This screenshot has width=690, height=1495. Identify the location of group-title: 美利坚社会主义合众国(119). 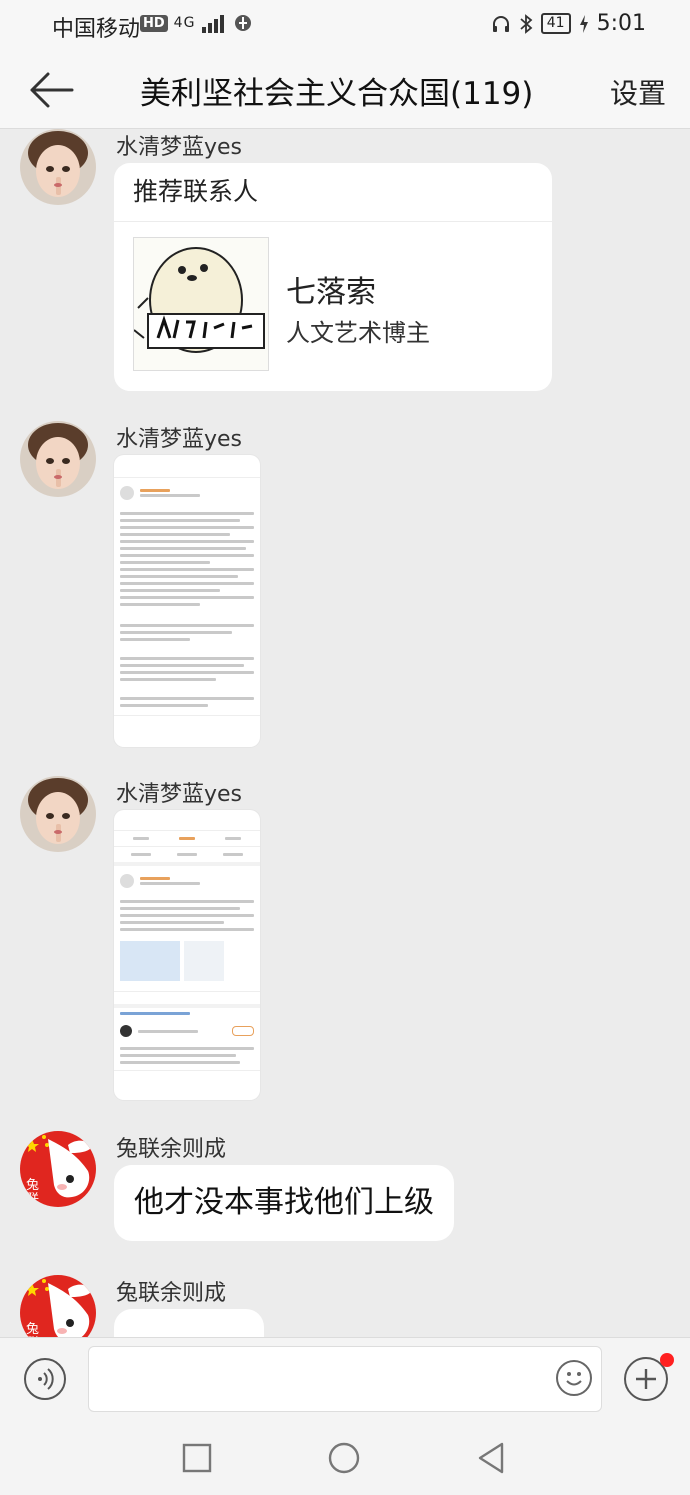
(337, 94).